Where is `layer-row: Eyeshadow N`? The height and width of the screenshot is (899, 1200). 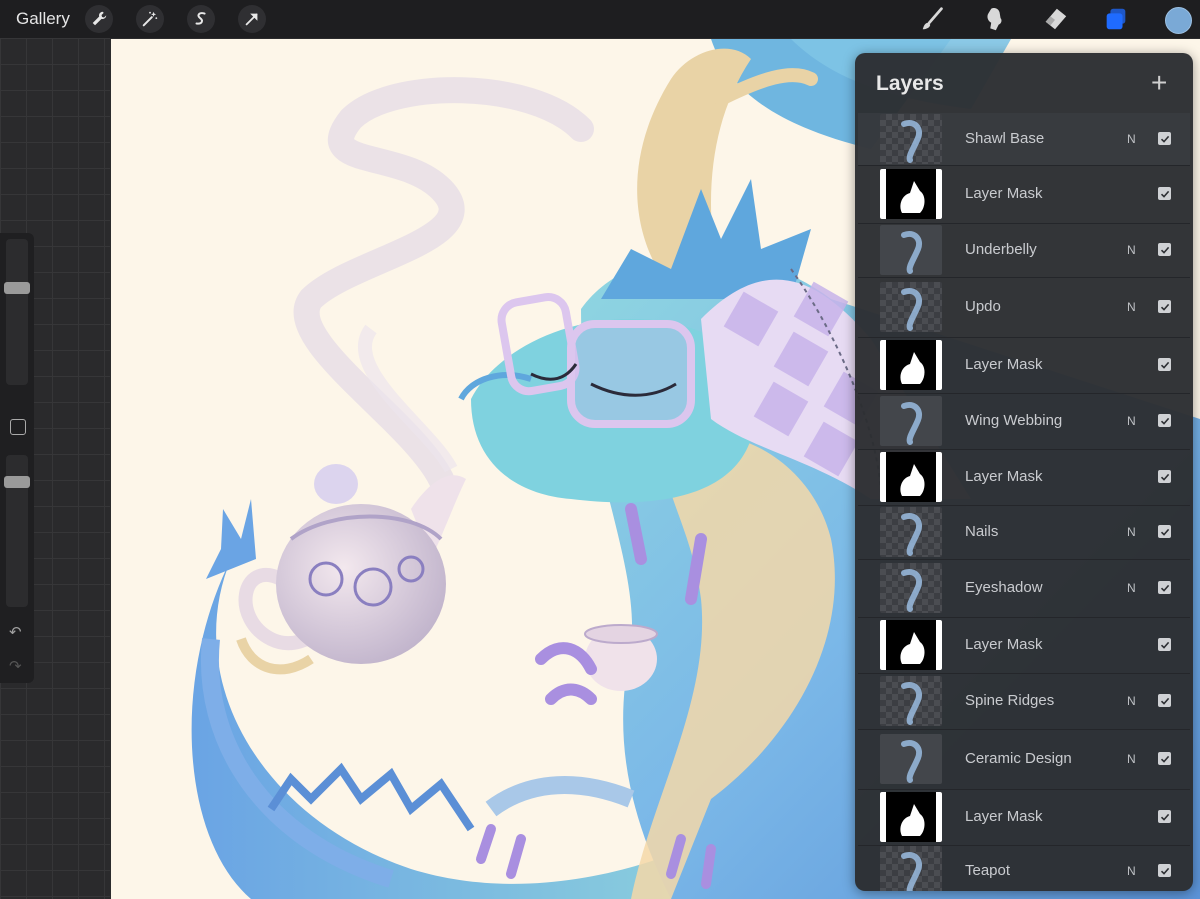 layer-row: Eyeshadow N is located at coordinates (1024, 588).